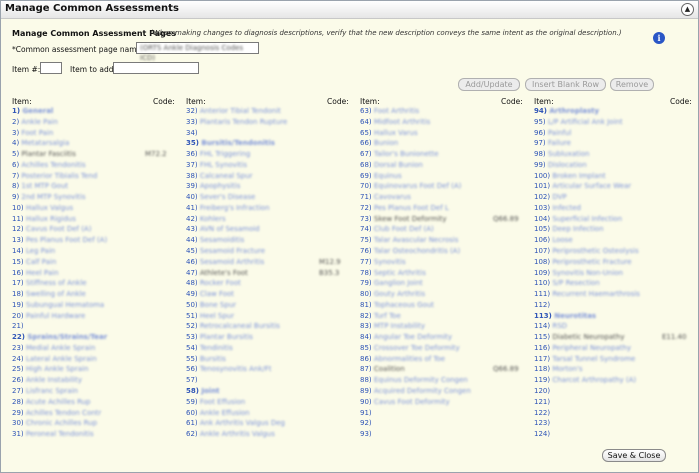  What do you see at coordinates (404, 229) in the screenshot?
I see `assessment-link: Club Foot Def (A)` at bounding box center [404, 229].